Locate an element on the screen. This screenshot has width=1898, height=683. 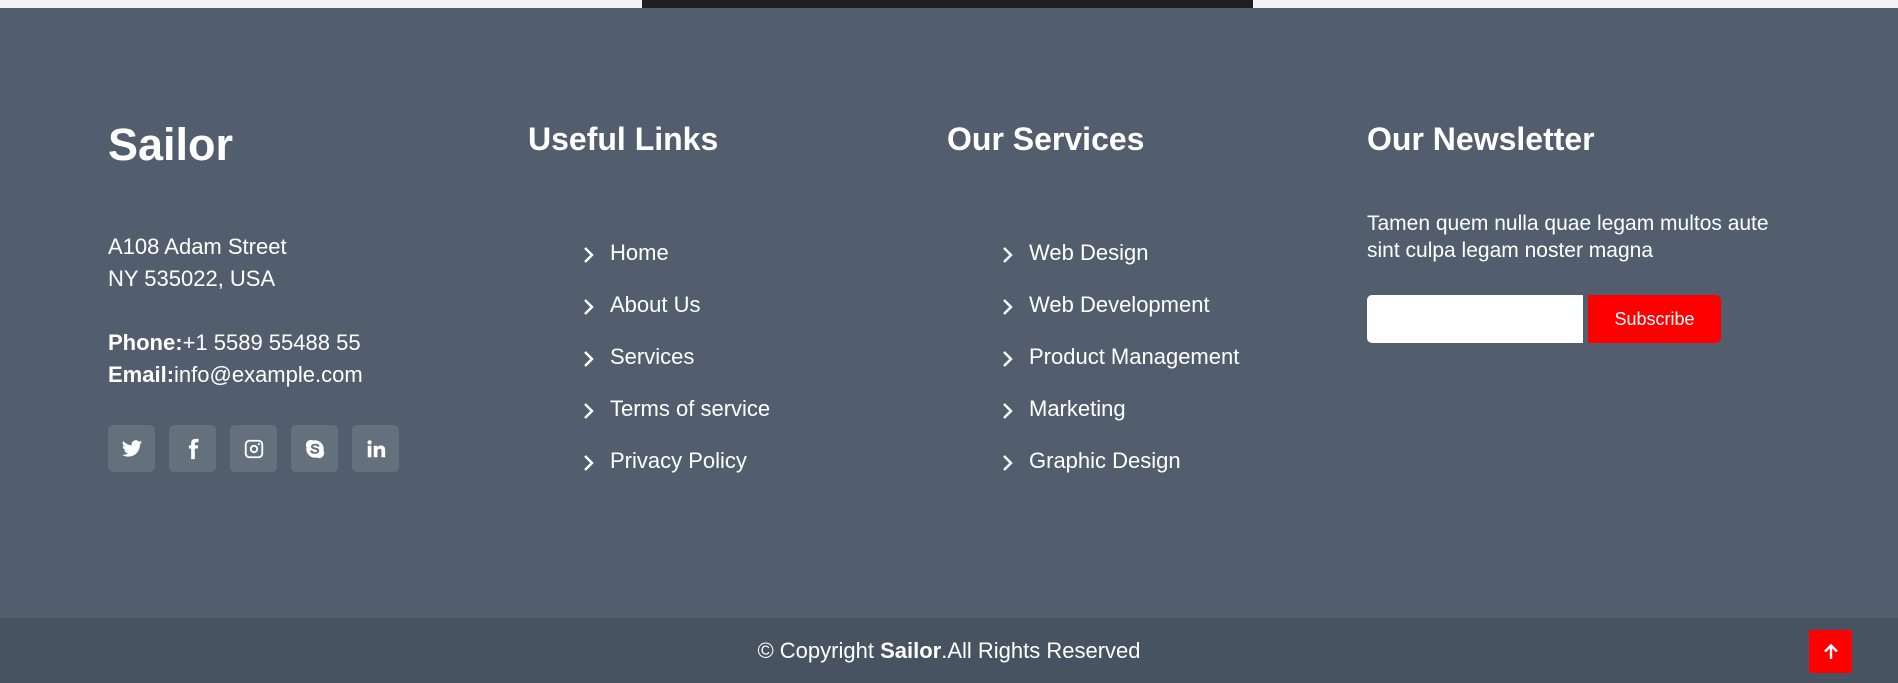
footer-service-web-development: Web Development is located at coordinates (1120, 305).